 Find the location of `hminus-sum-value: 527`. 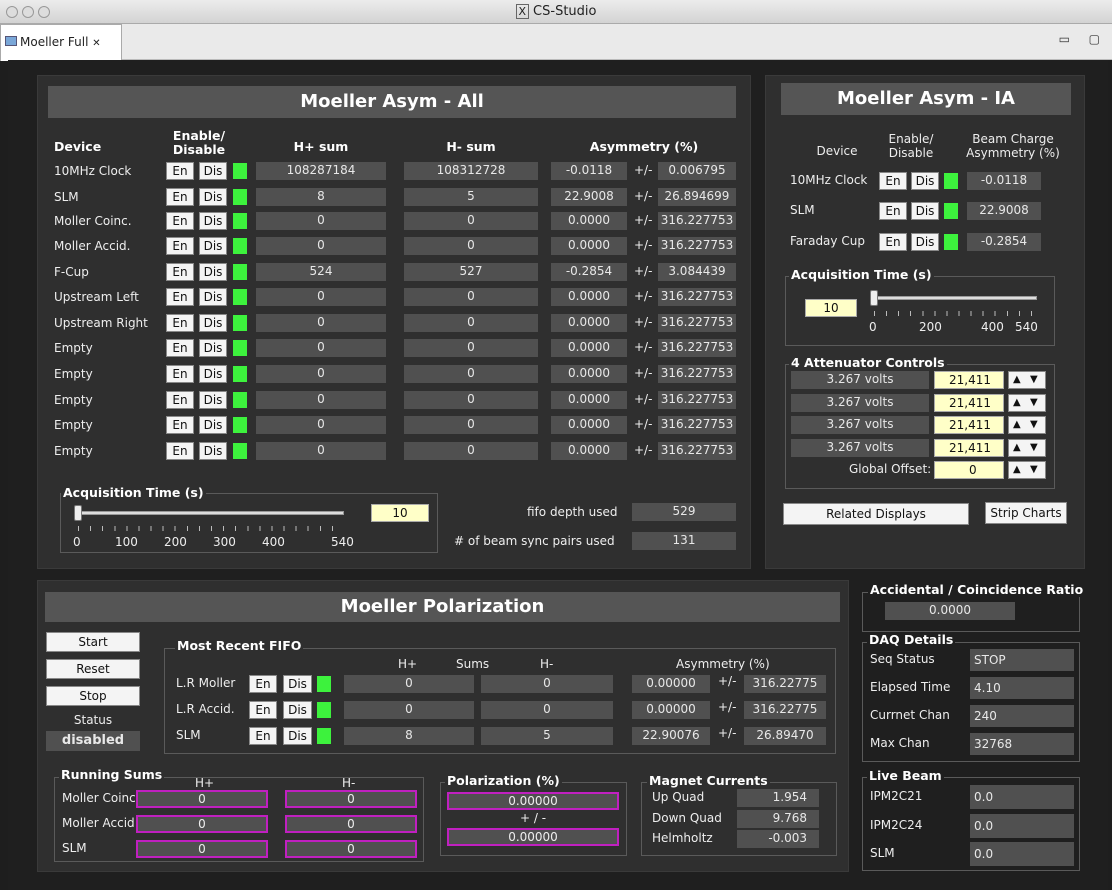

hminus-sum-value: 527 is located at coordinates (471, 272).